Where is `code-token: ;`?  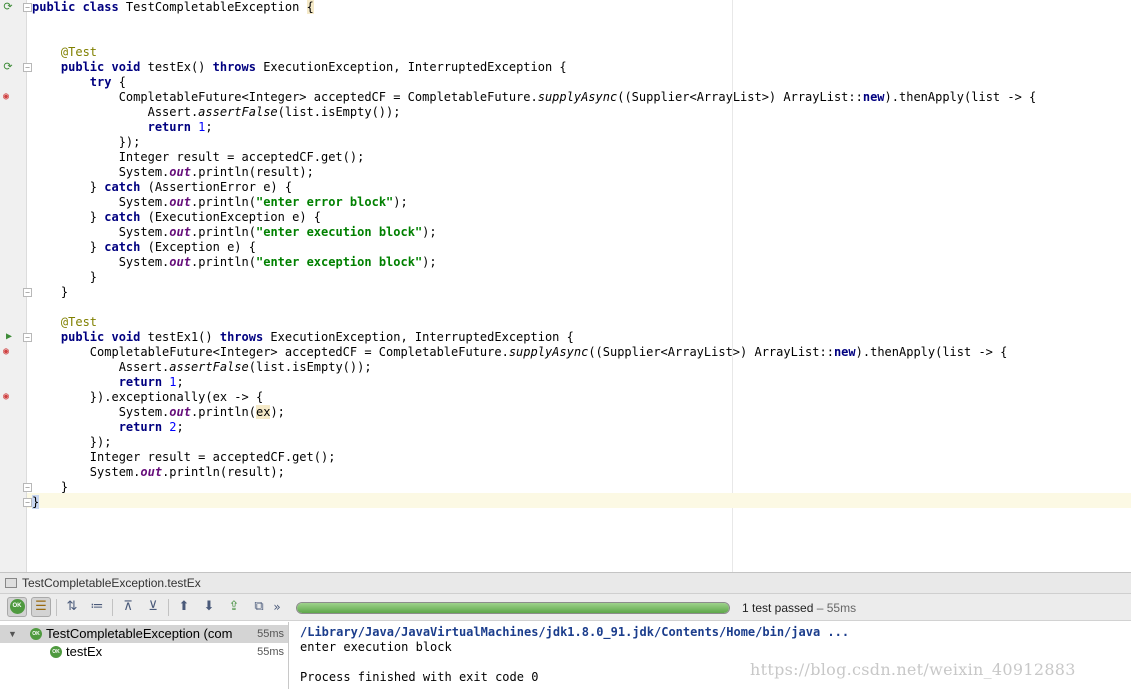
code-token: ; is located at coordinates (180, 382).